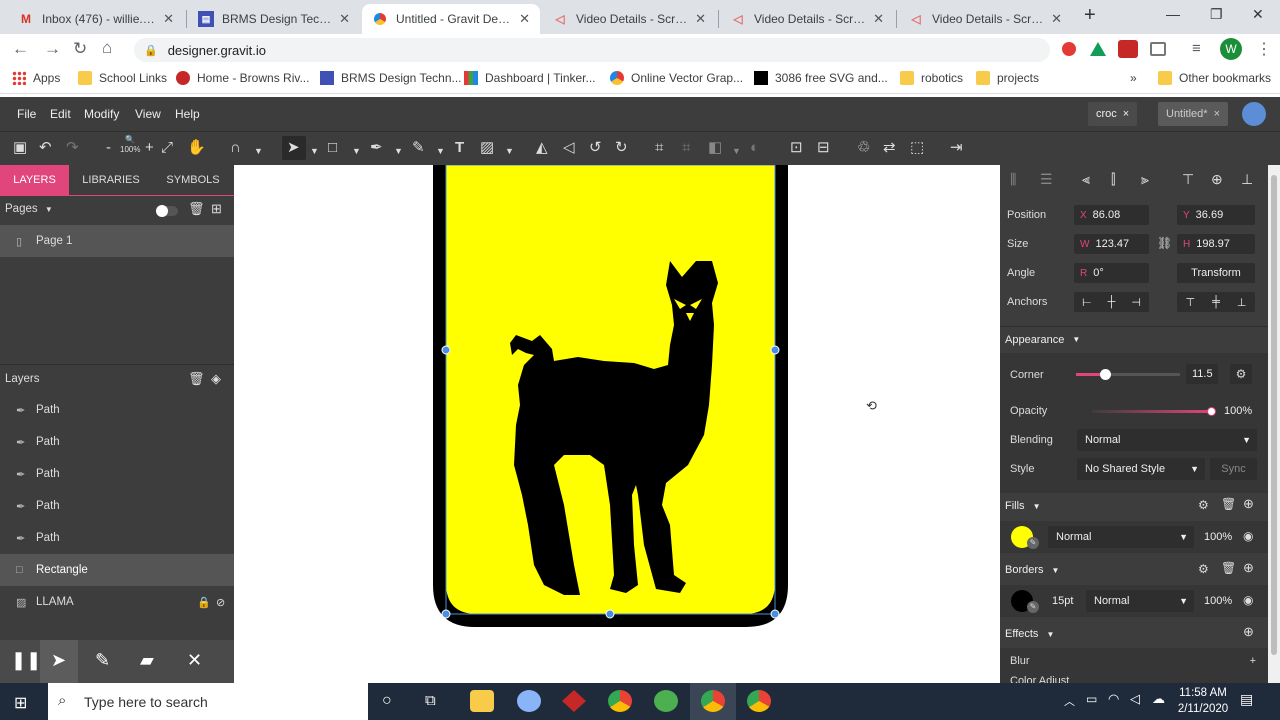  What do you see at coordinates (1111, 244) in the screenshot?
I see `w-field: W 123.47` at bounding box center [1111, 244].